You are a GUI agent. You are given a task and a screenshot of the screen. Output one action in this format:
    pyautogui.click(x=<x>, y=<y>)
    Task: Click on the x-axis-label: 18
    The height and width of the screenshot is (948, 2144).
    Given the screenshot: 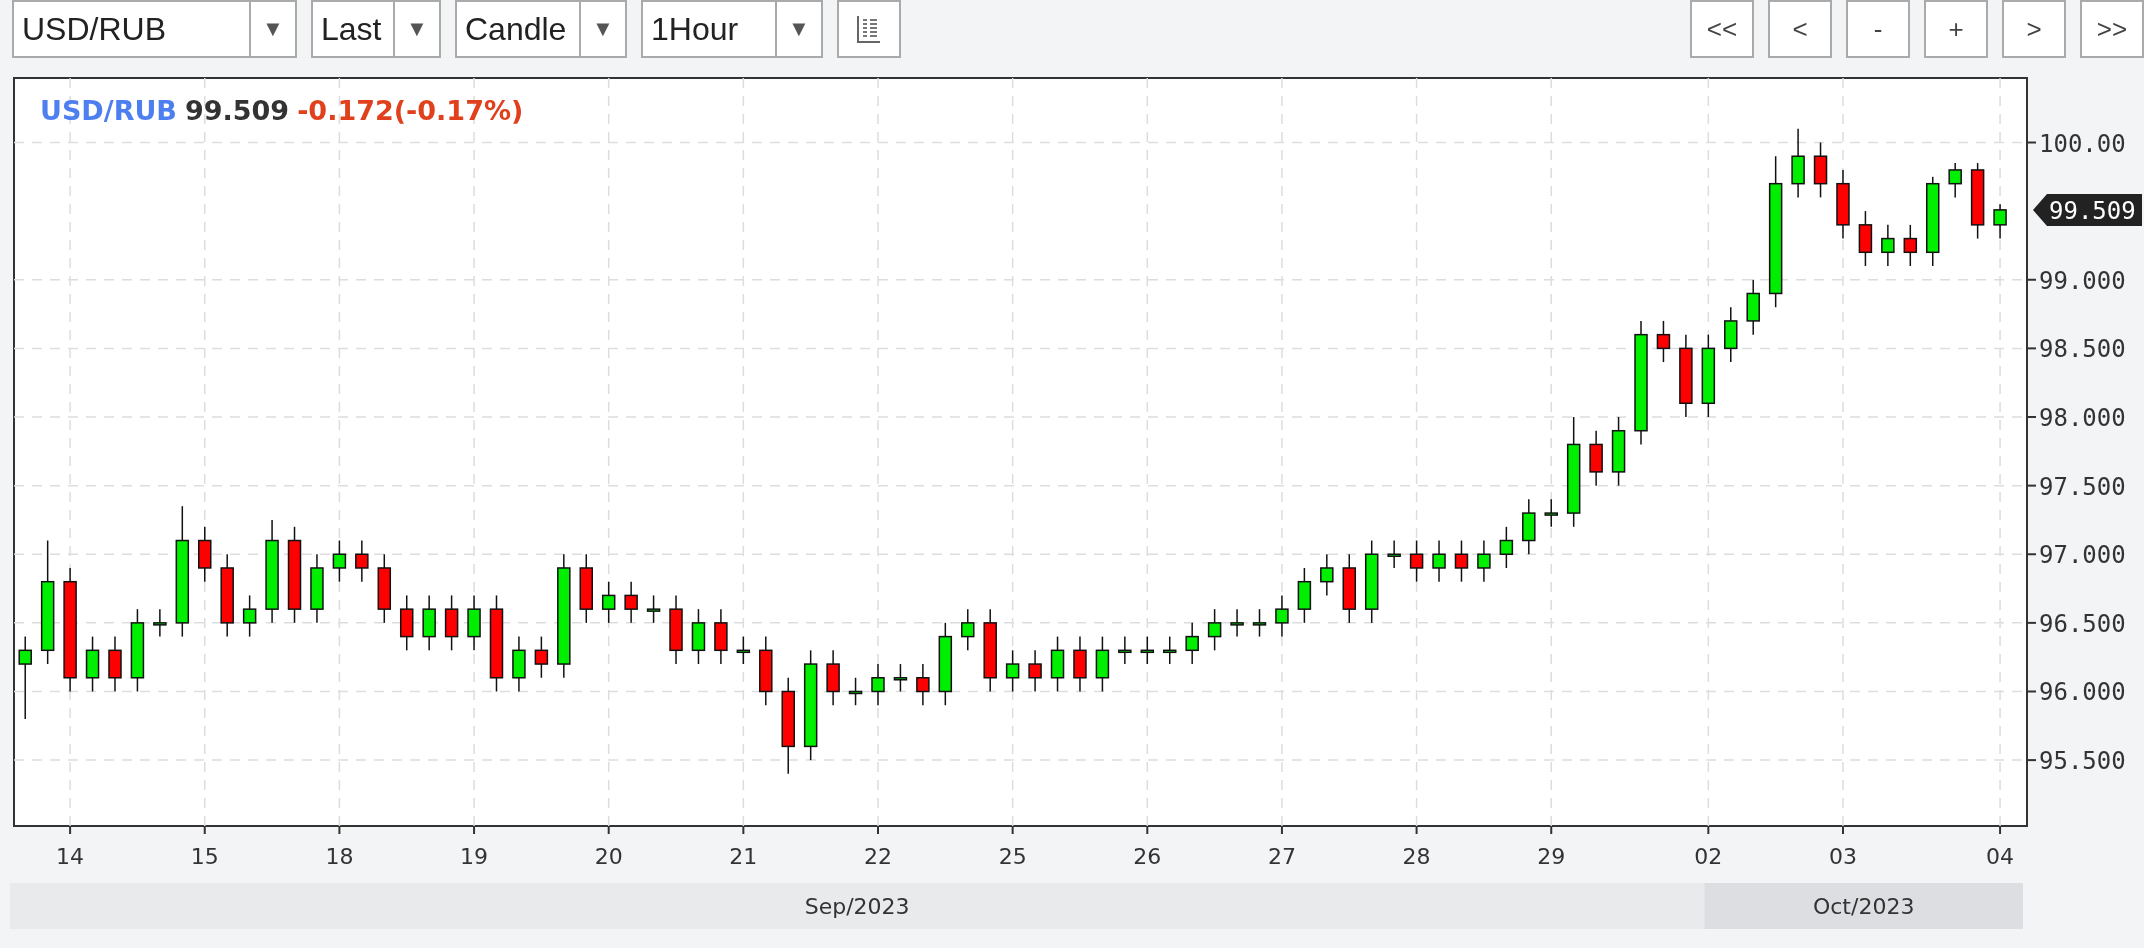 What is the action you would take?
    pyautogui.click(x=339, y=856)
    